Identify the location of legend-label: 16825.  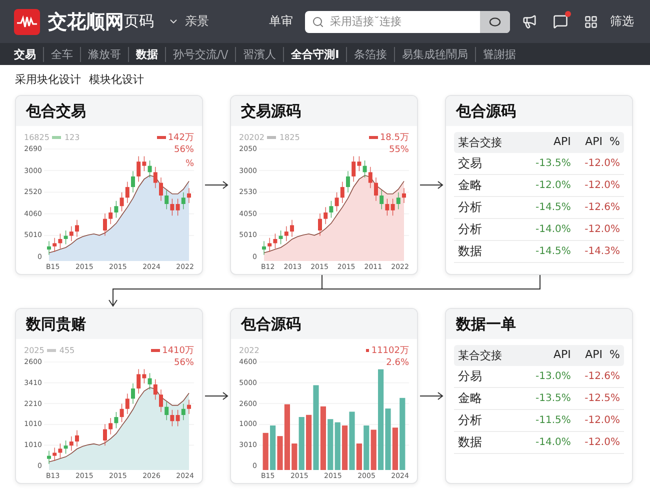
(37, 137).